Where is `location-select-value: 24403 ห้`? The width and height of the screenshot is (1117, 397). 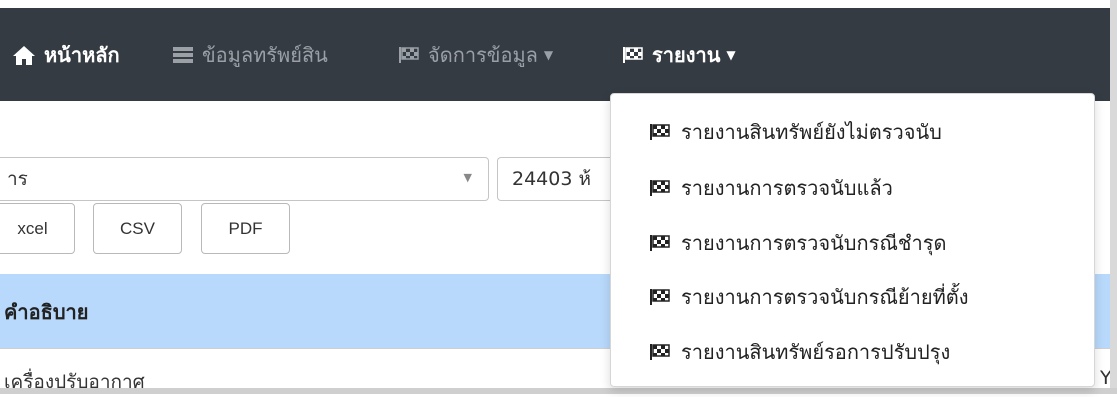 location-select-value: 24403 ห้ is located at coordinates (552, 179).